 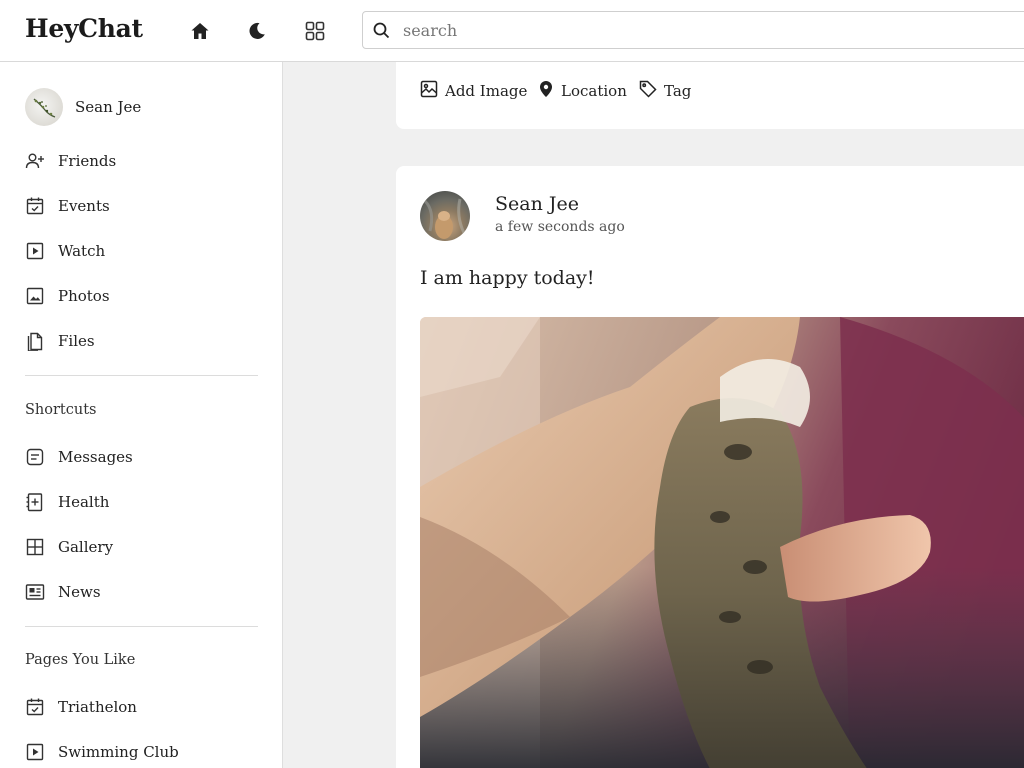 What do you see at coordinates (82, 251) in the screenshot?
I see `sidebar-item-label: Watch` at bounding box center [82, 251].